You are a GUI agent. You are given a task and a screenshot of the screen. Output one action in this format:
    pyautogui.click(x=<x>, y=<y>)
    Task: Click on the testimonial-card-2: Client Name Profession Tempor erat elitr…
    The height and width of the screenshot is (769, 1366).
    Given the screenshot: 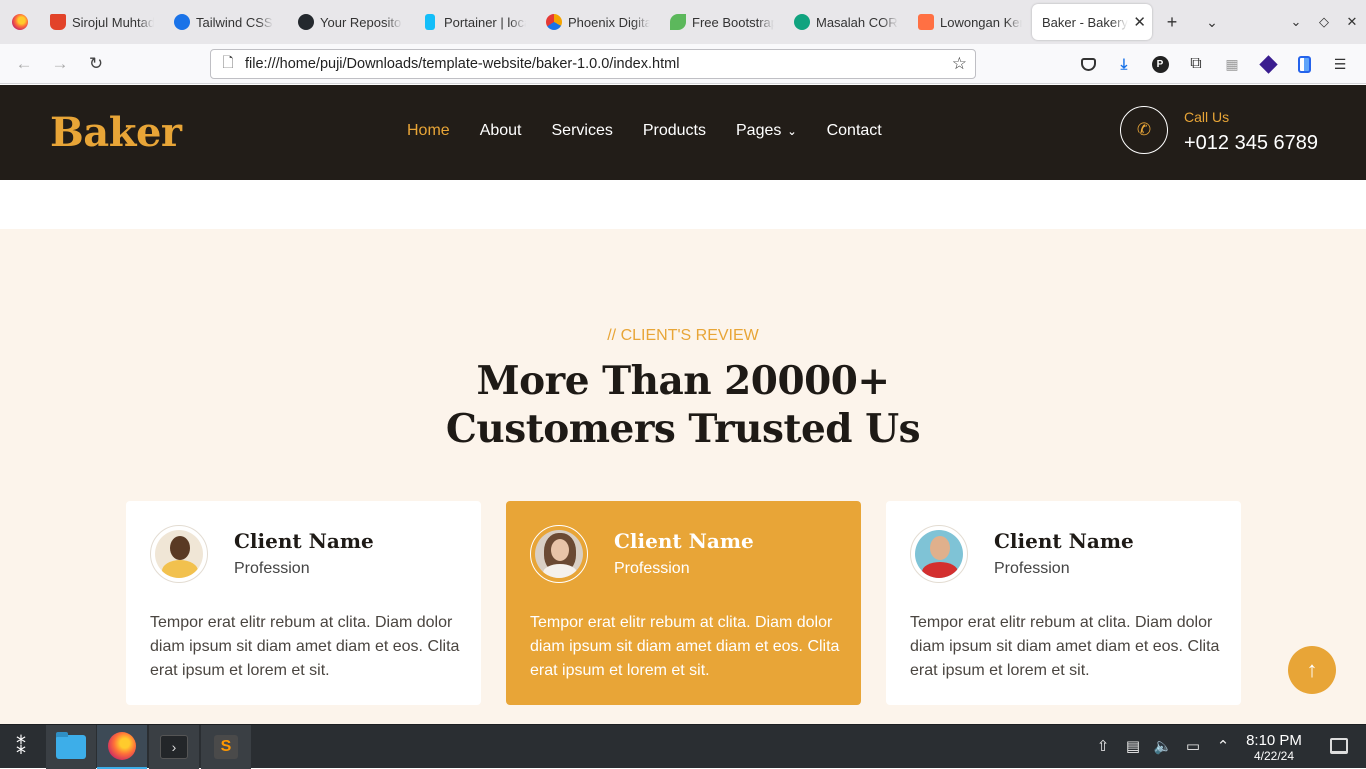 What is the action you would take?
    pyautogui.click(x=683, y=603)
    